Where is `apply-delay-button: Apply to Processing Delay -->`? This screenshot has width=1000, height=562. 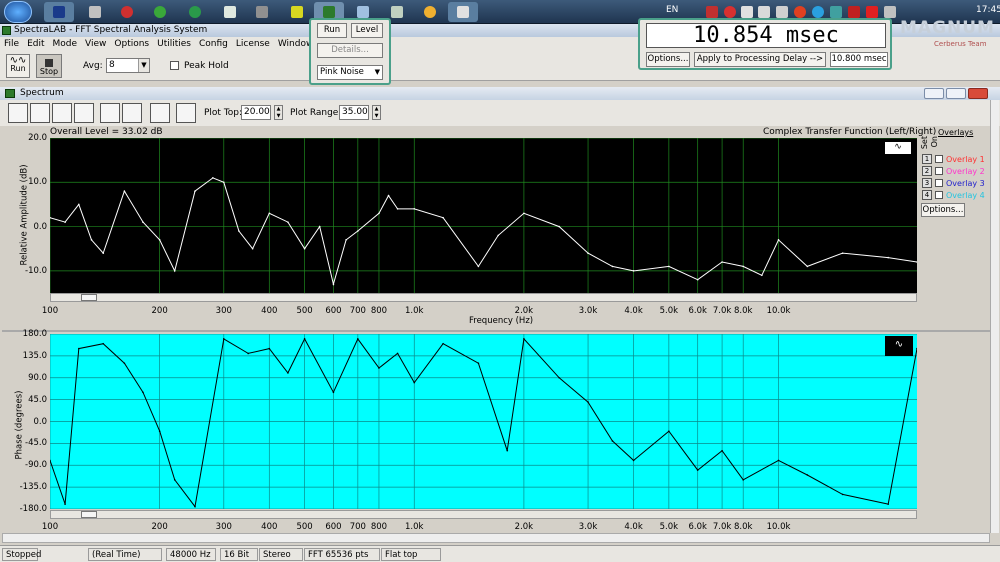
apply-delay-button: Apply to Processing Delay --> is located at coordinates (760, 59).